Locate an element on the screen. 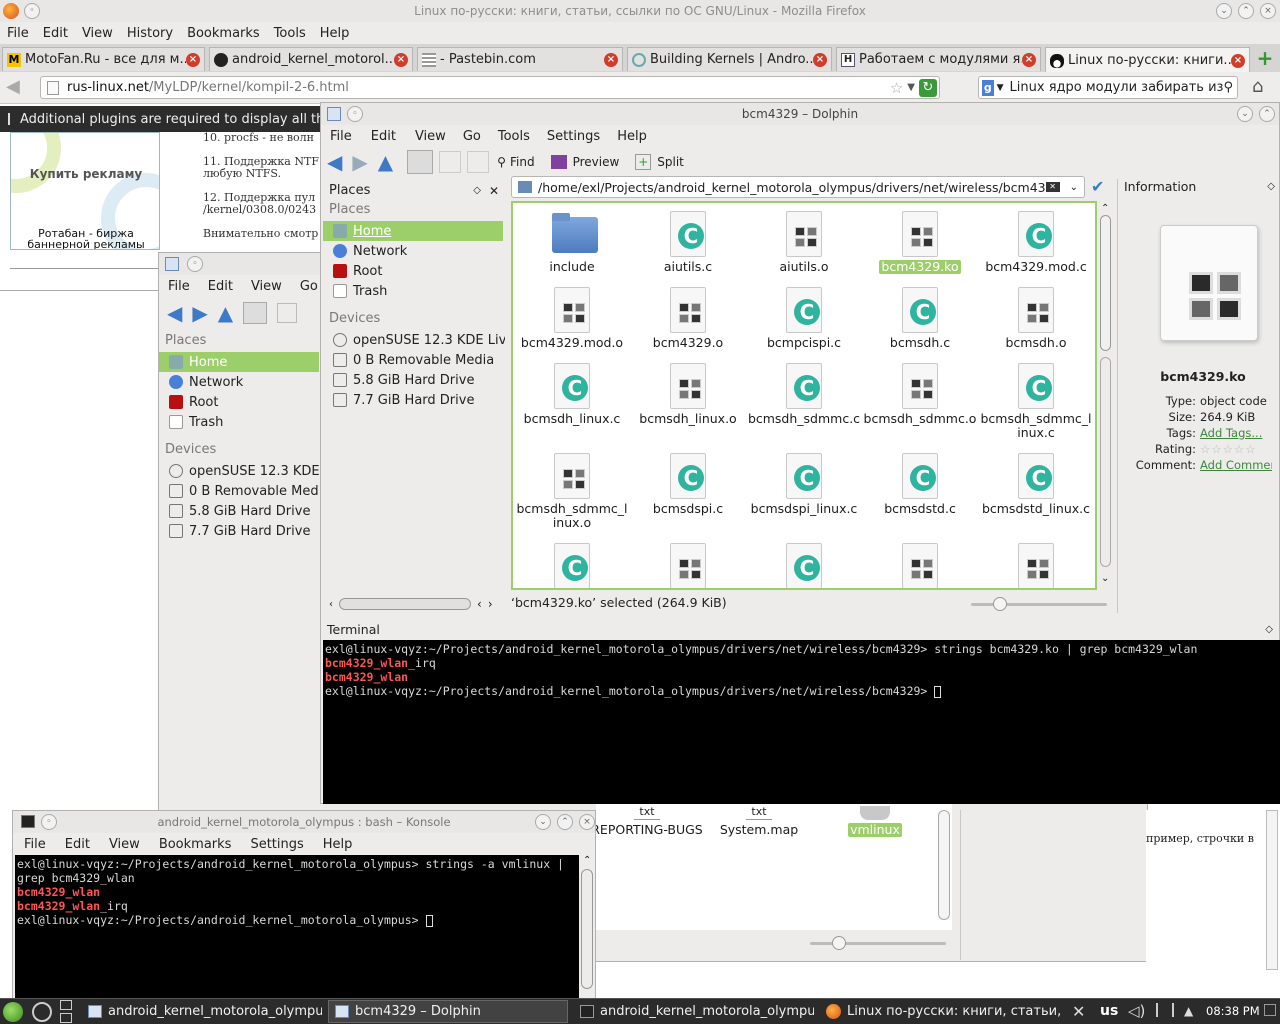  details-view-icon is located at coordinates (478, 162).